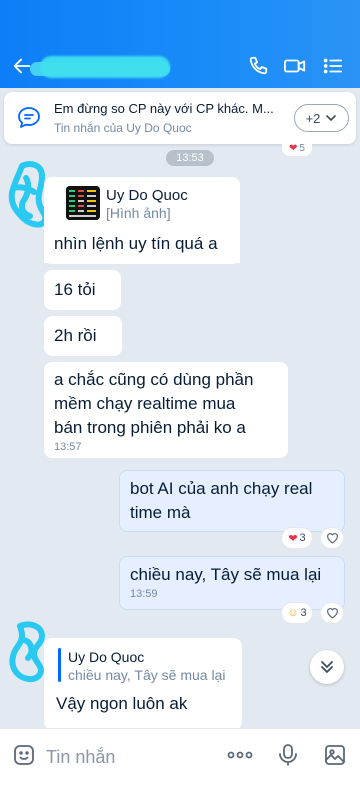  I want to click on message-bubble: nhìn lệnh uy tín quá a, so click(142, 244).